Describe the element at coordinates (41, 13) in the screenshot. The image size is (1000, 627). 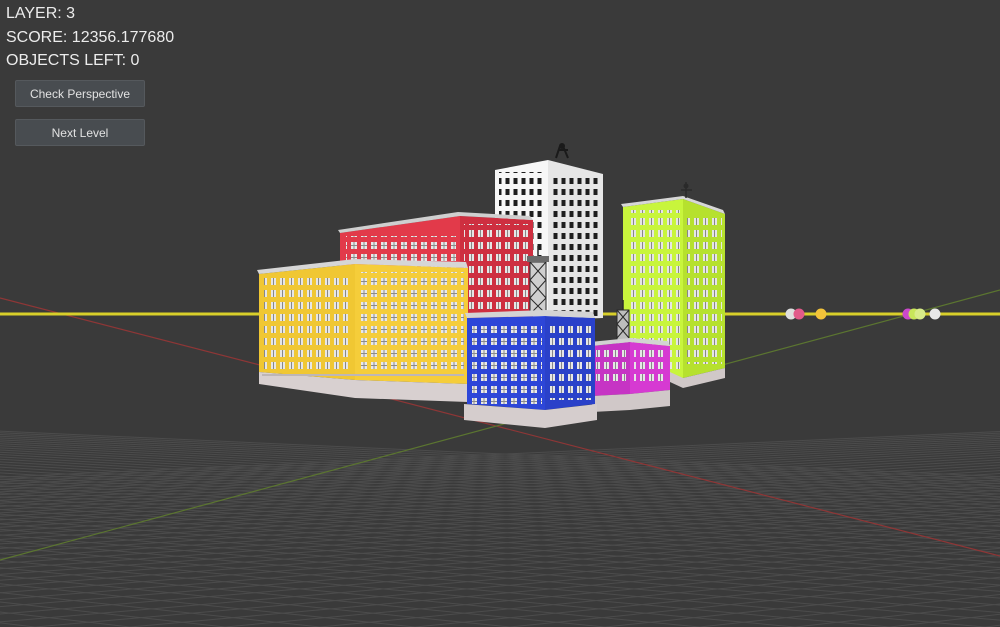
I see `layer-counter: LAYER: 3` at that location.